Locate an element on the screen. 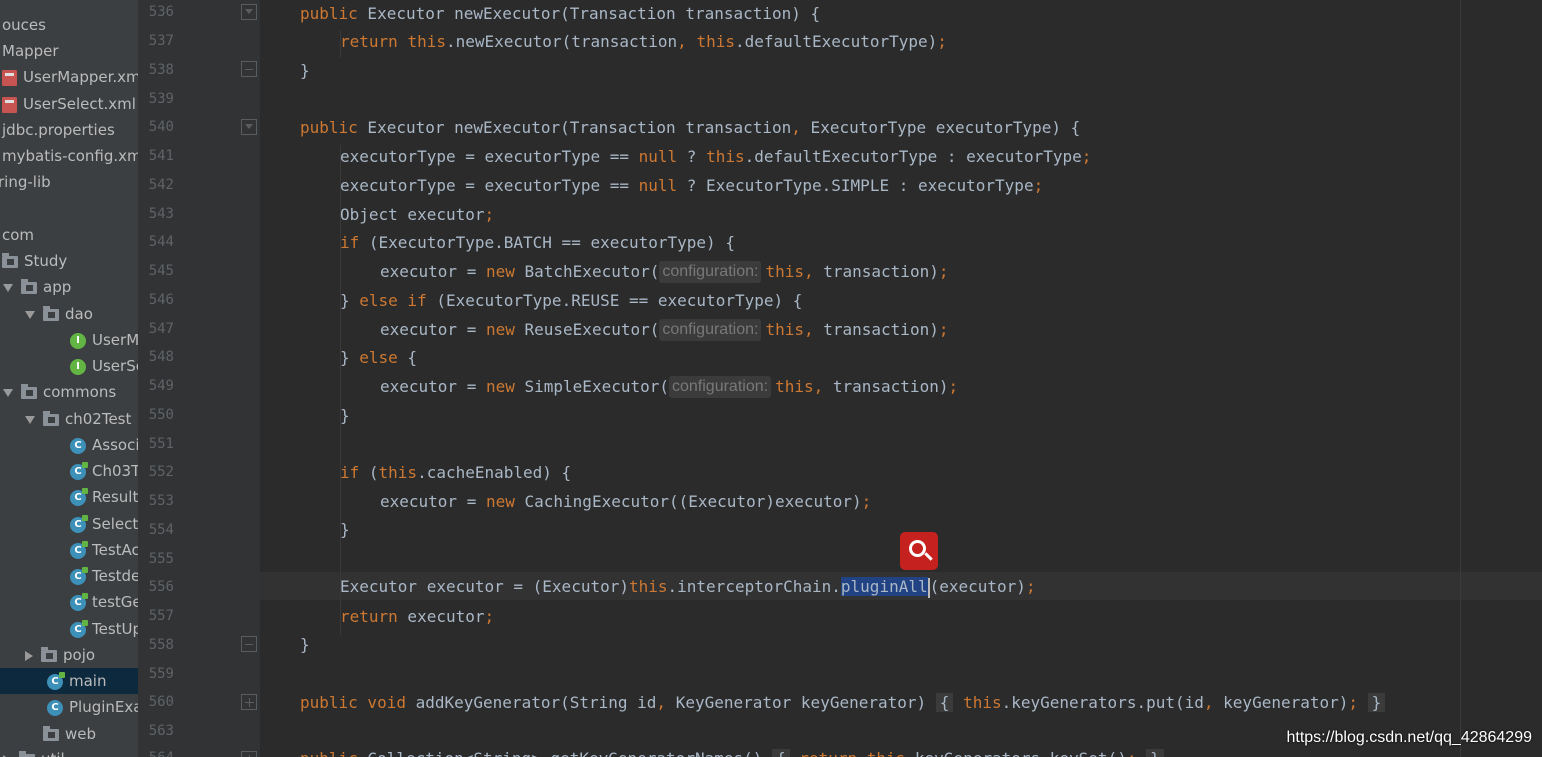 The image size is (1542, 757). tree-item-class: C TestUp is located at coordinates (104, 629).